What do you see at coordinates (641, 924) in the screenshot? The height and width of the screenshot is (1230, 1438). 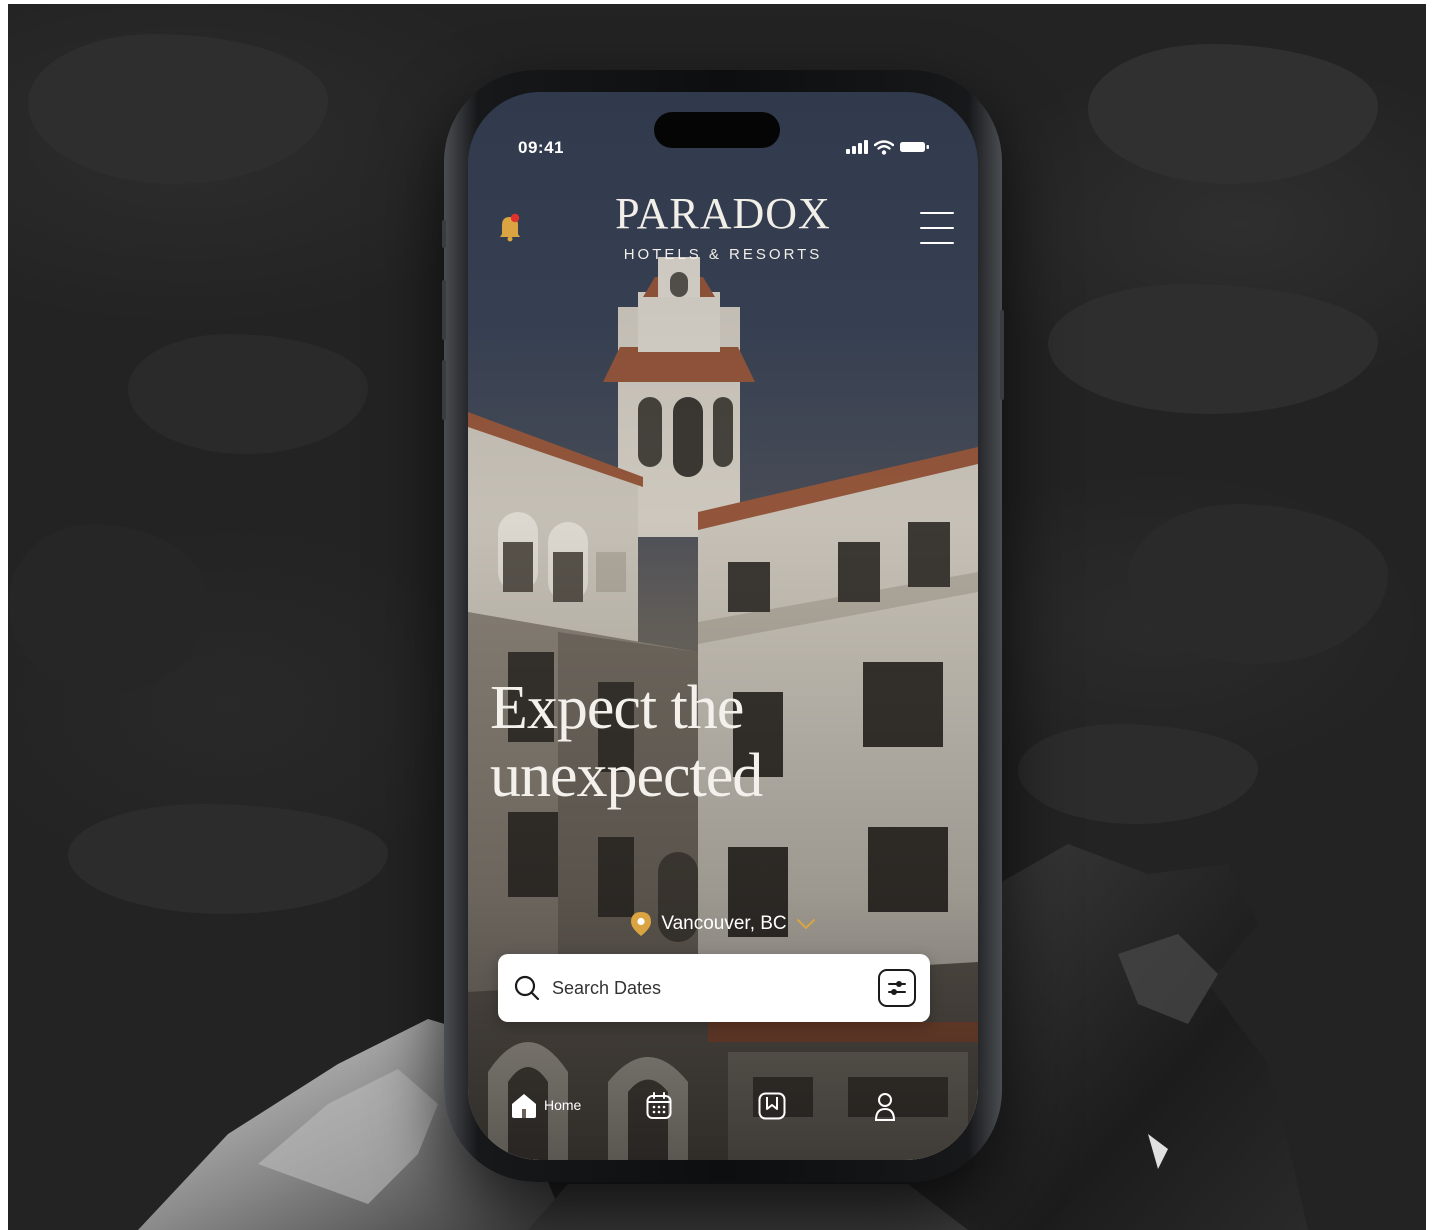 I see `location-pin-icon` at bounding box center [641, 924].